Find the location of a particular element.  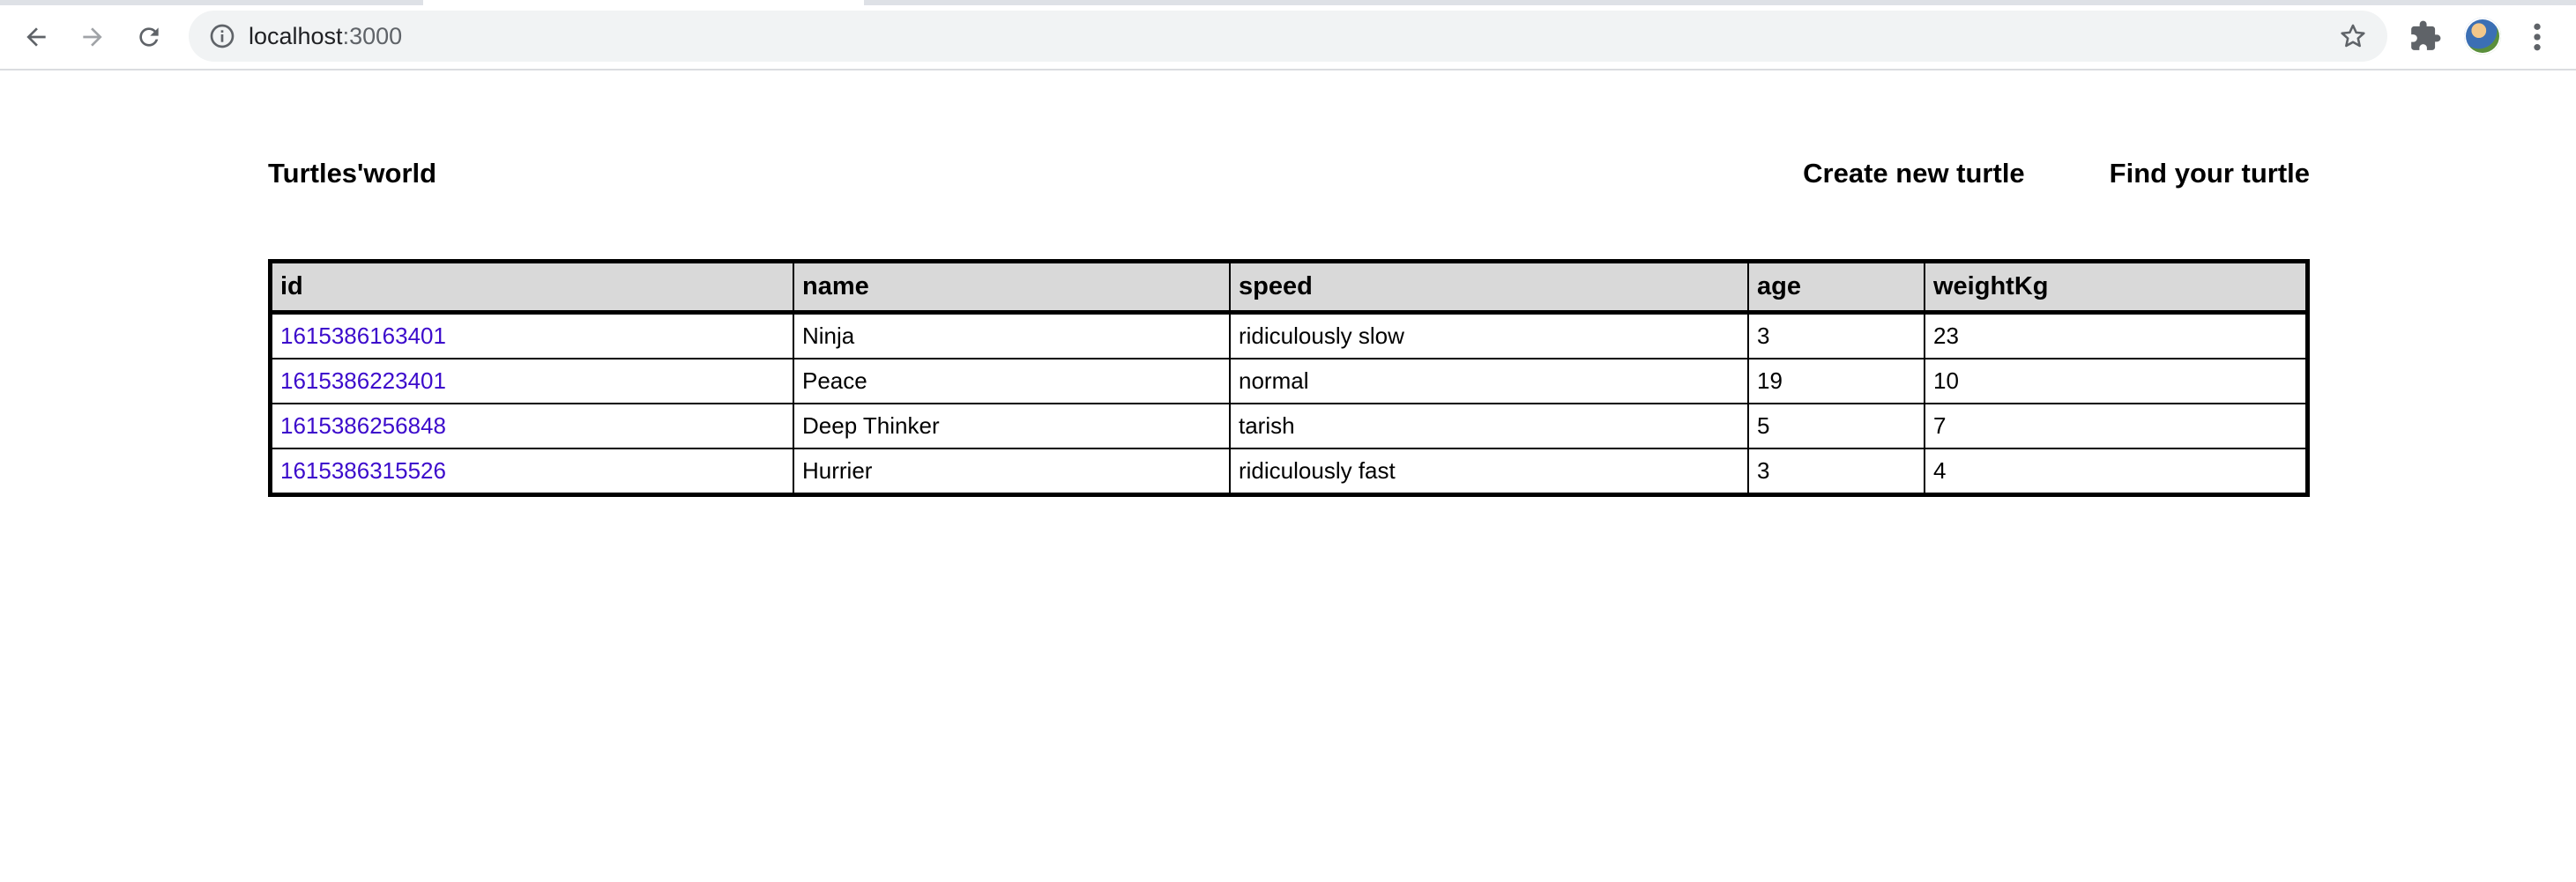

column-header-speed: speed is located at coordinates (1489, 287).